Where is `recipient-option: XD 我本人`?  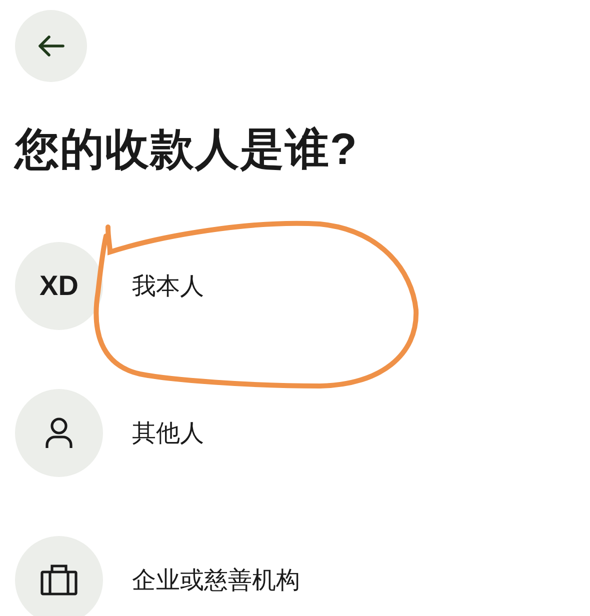
recipient-option: XD 我本人 is located at coordinates (295, 286).